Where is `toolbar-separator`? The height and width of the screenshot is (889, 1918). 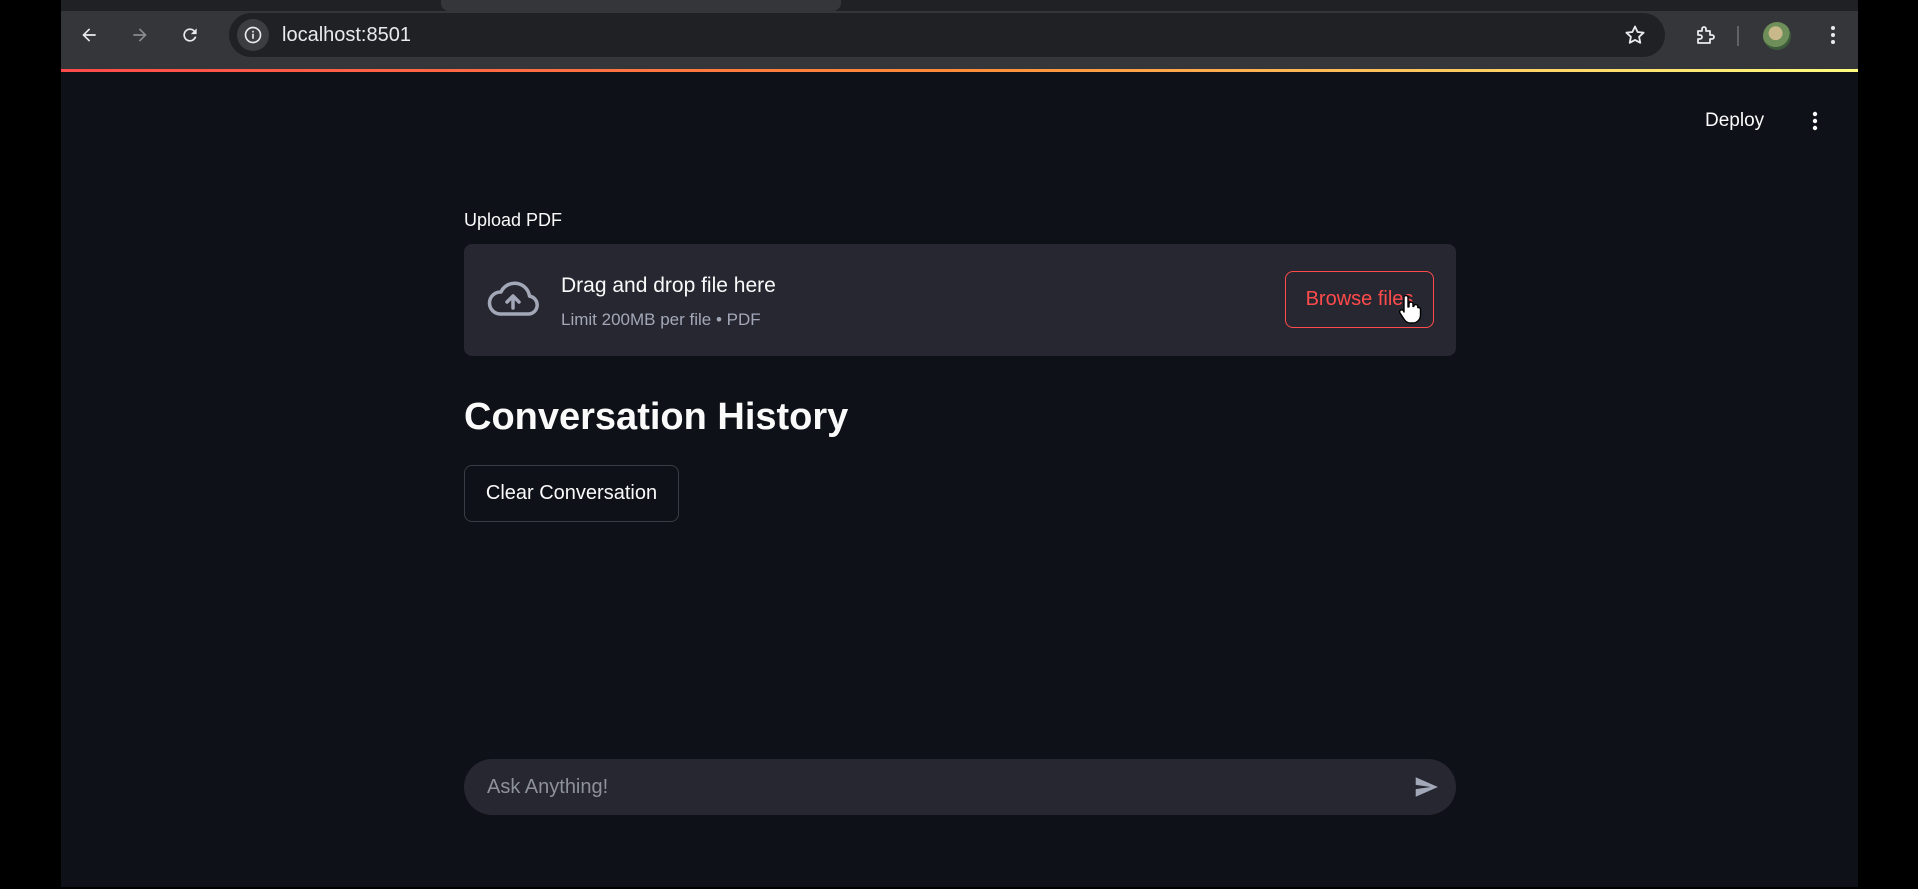 toolbar-separator is located at coordinates (1738, 36).